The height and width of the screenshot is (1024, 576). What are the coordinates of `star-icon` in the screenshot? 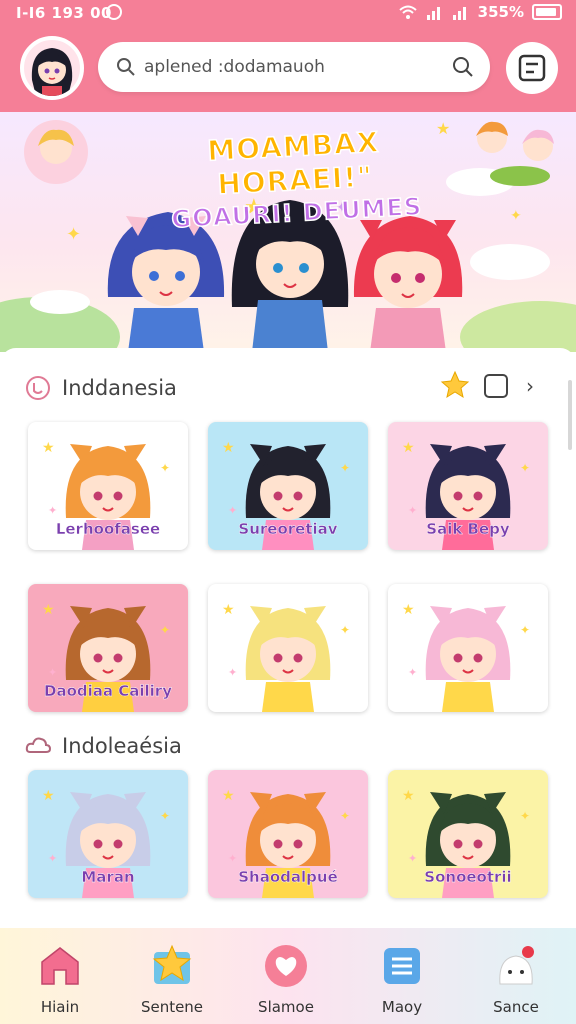 It's located at (172, 966).